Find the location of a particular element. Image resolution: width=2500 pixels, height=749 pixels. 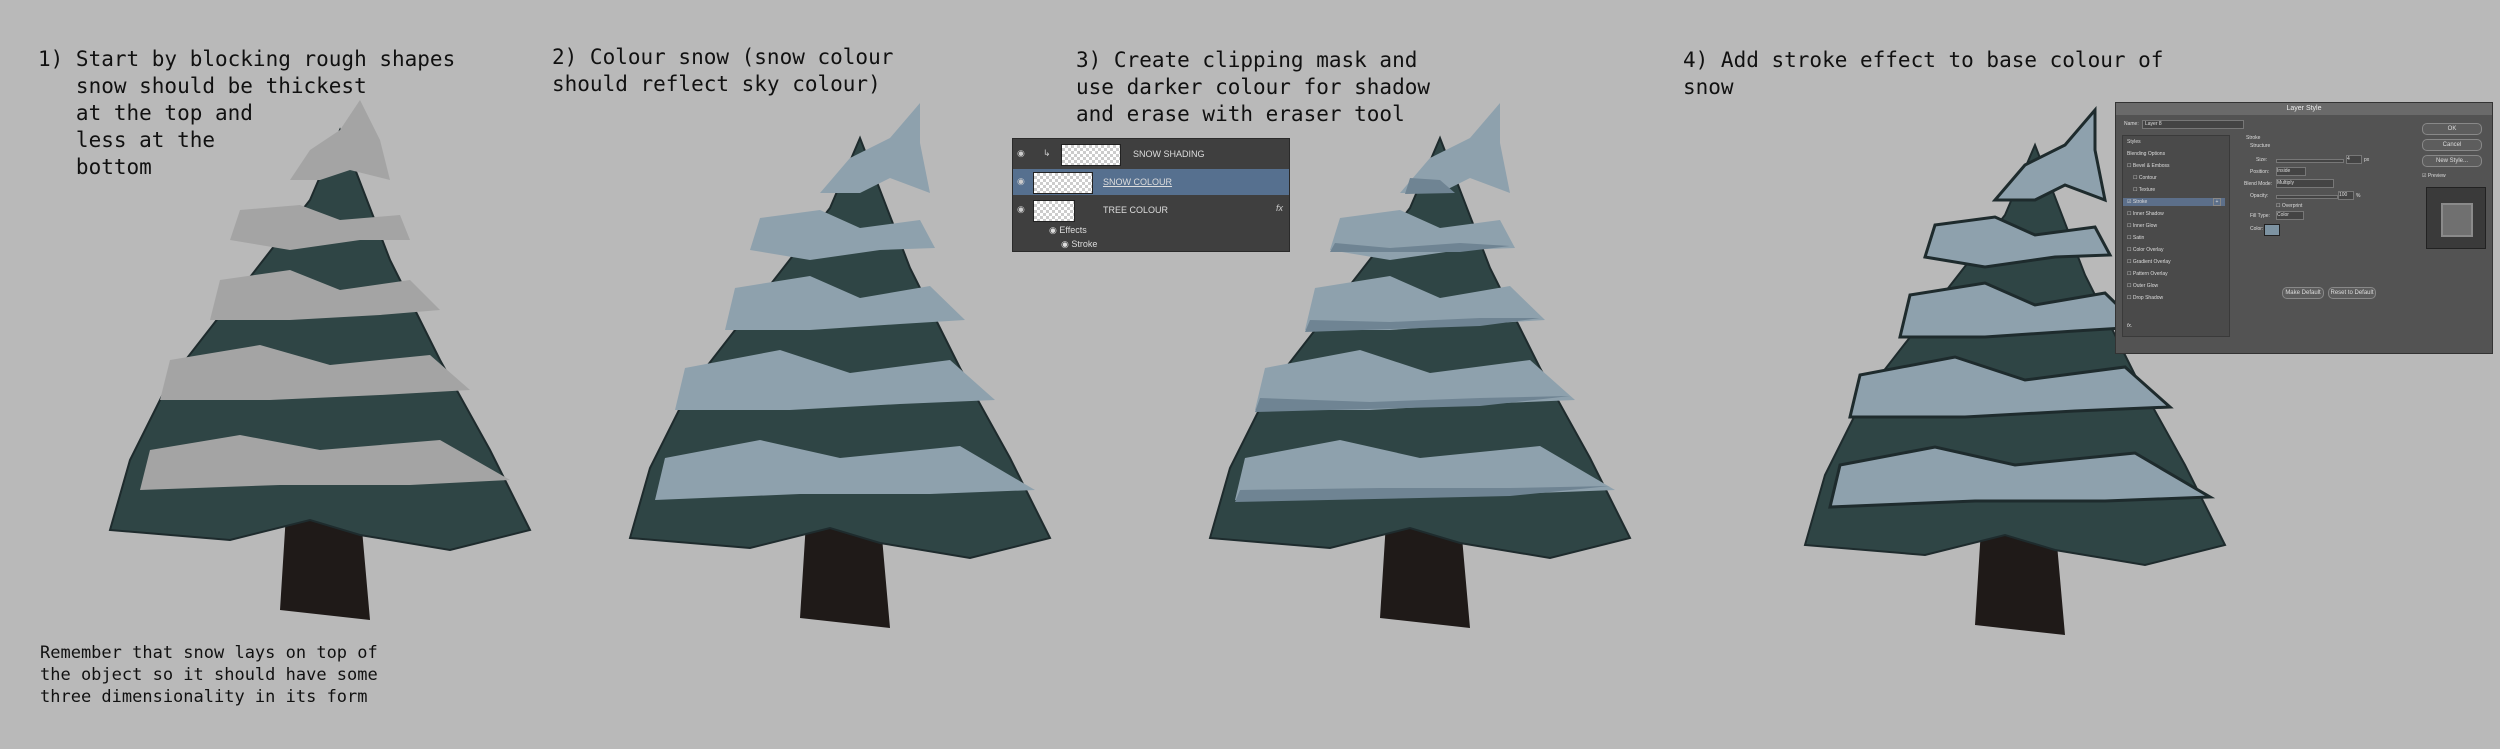

color-label: Color: is located at coordinates (2257, 229).